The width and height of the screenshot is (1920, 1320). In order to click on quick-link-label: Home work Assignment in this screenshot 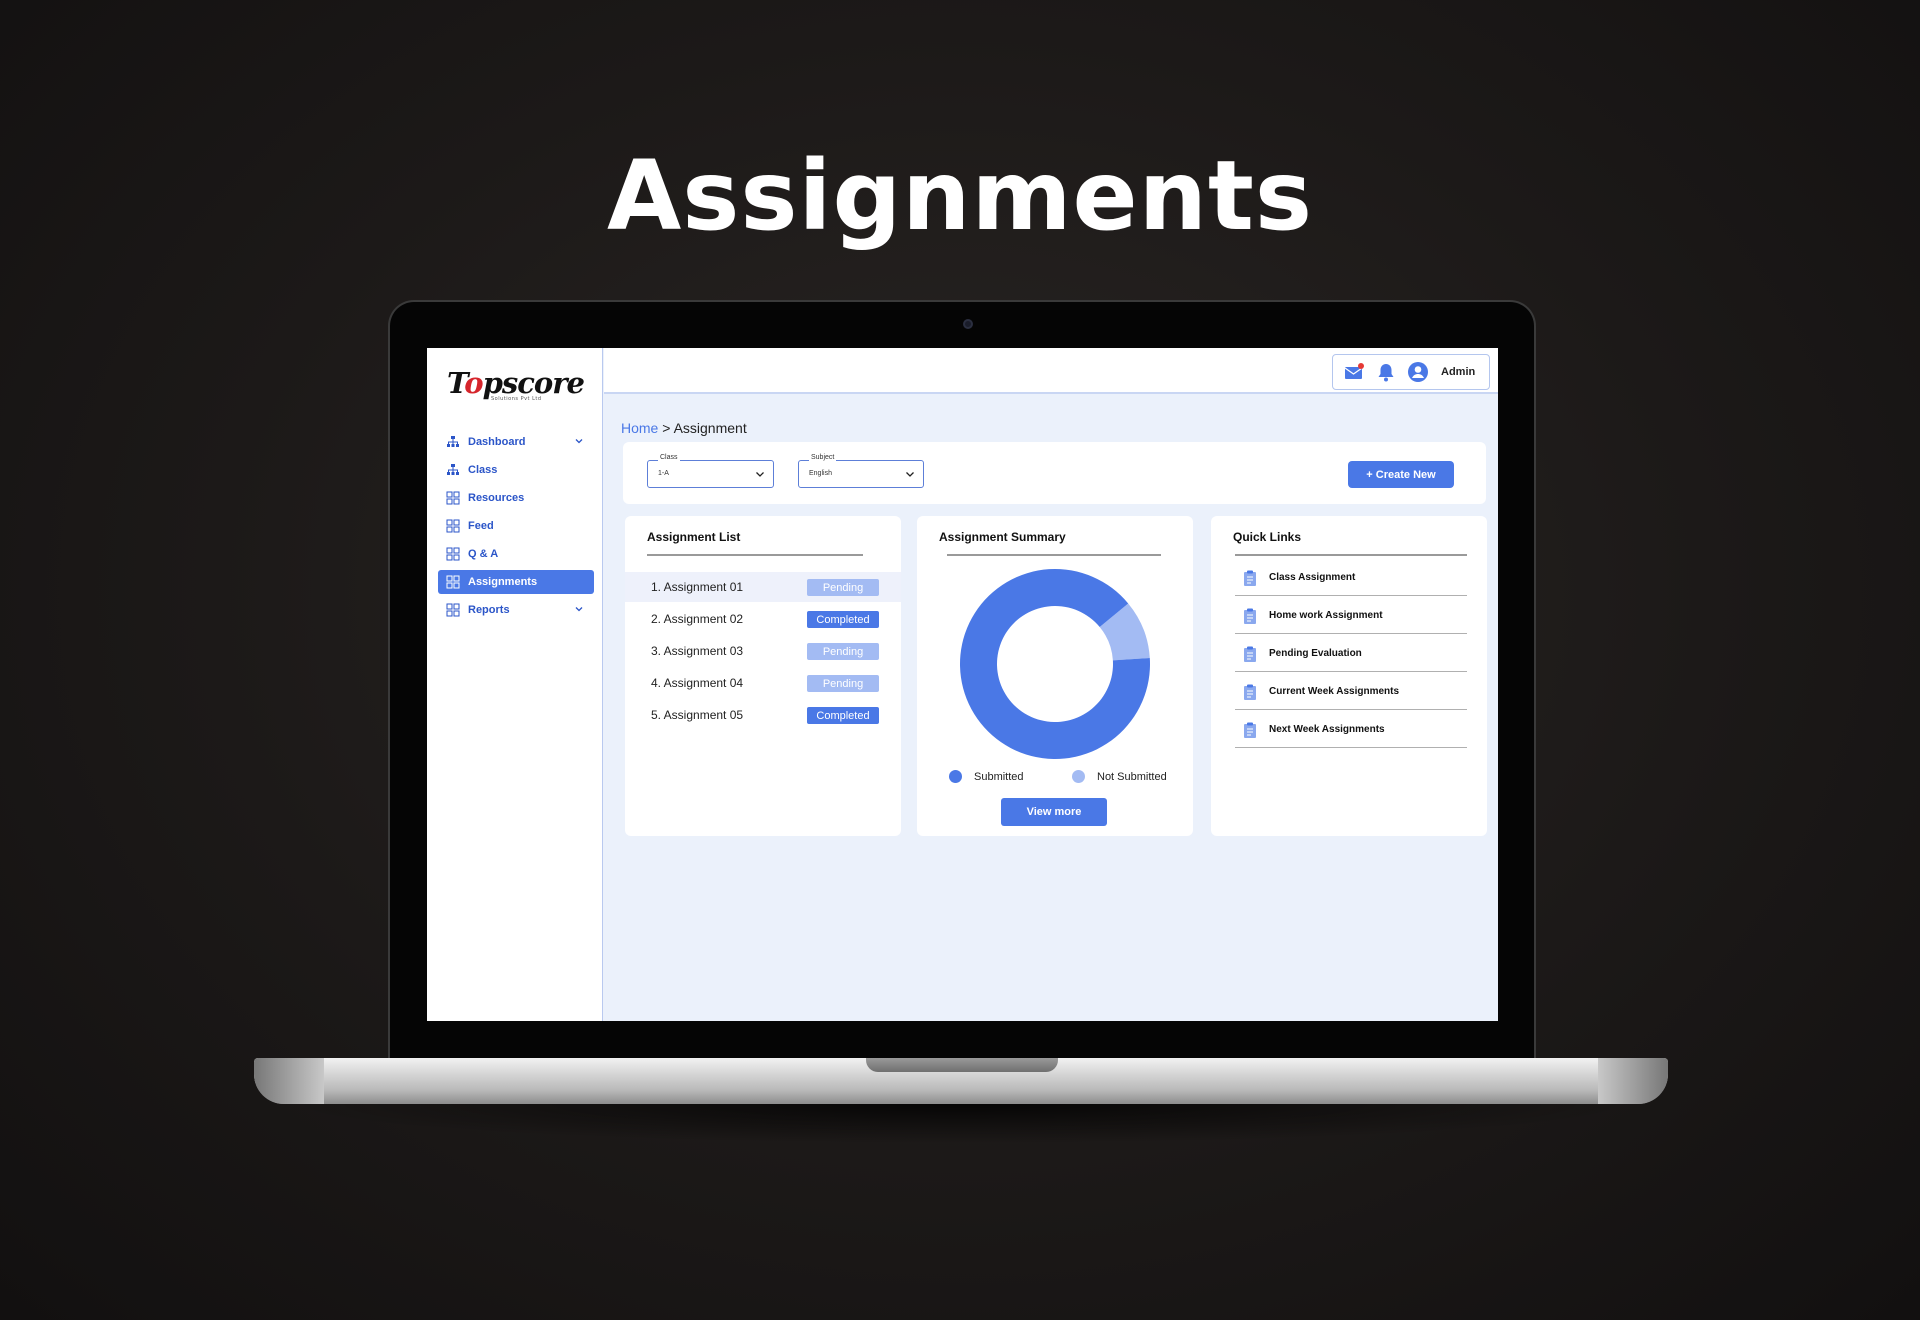, I will do `click(1326, 615)`.